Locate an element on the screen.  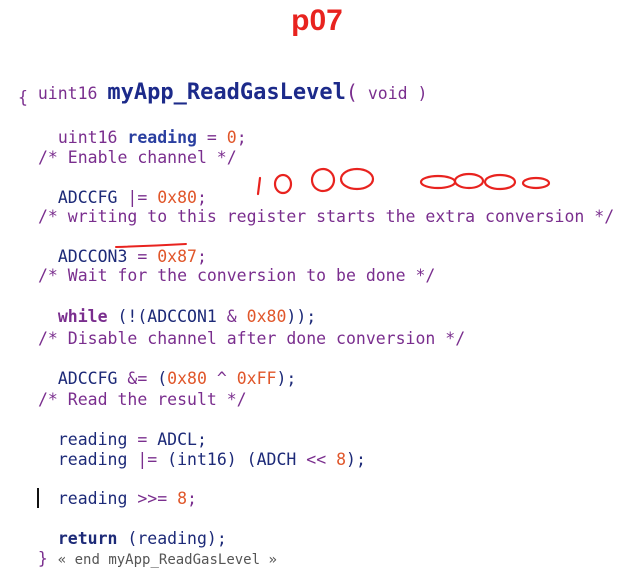
close-paren: ) is located at coordinates (422, 93).